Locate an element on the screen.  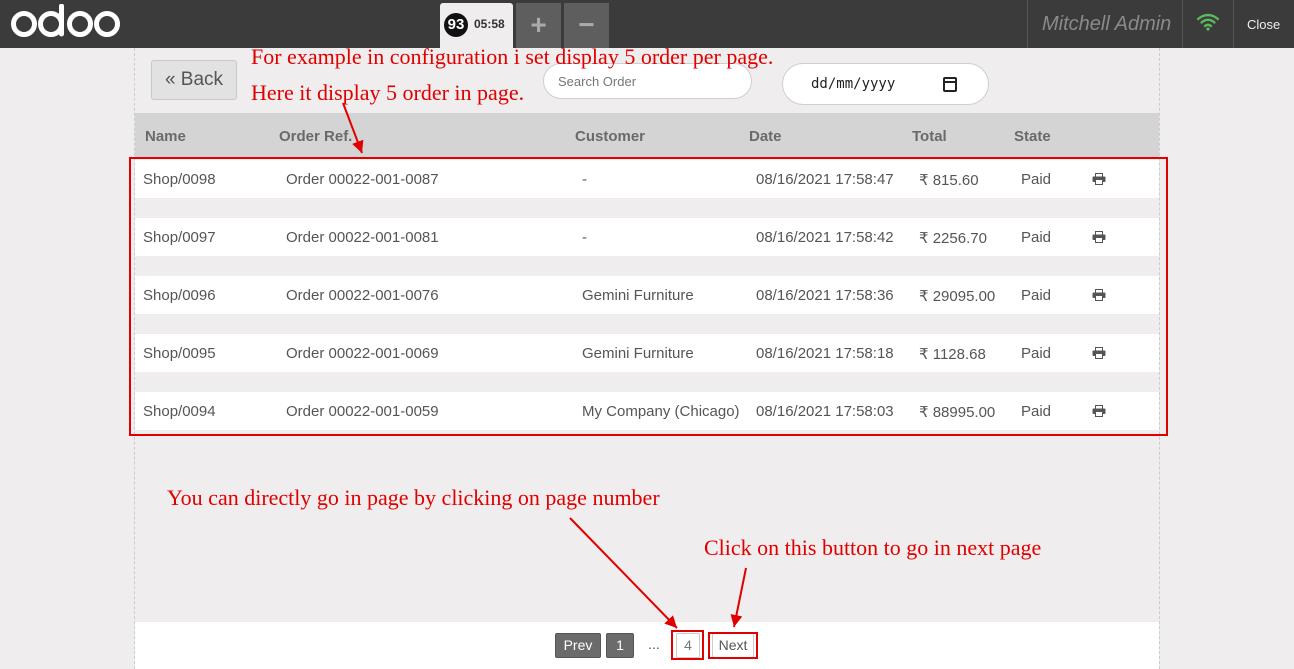
remove-order-button: − is located at coordinates (586, 25).